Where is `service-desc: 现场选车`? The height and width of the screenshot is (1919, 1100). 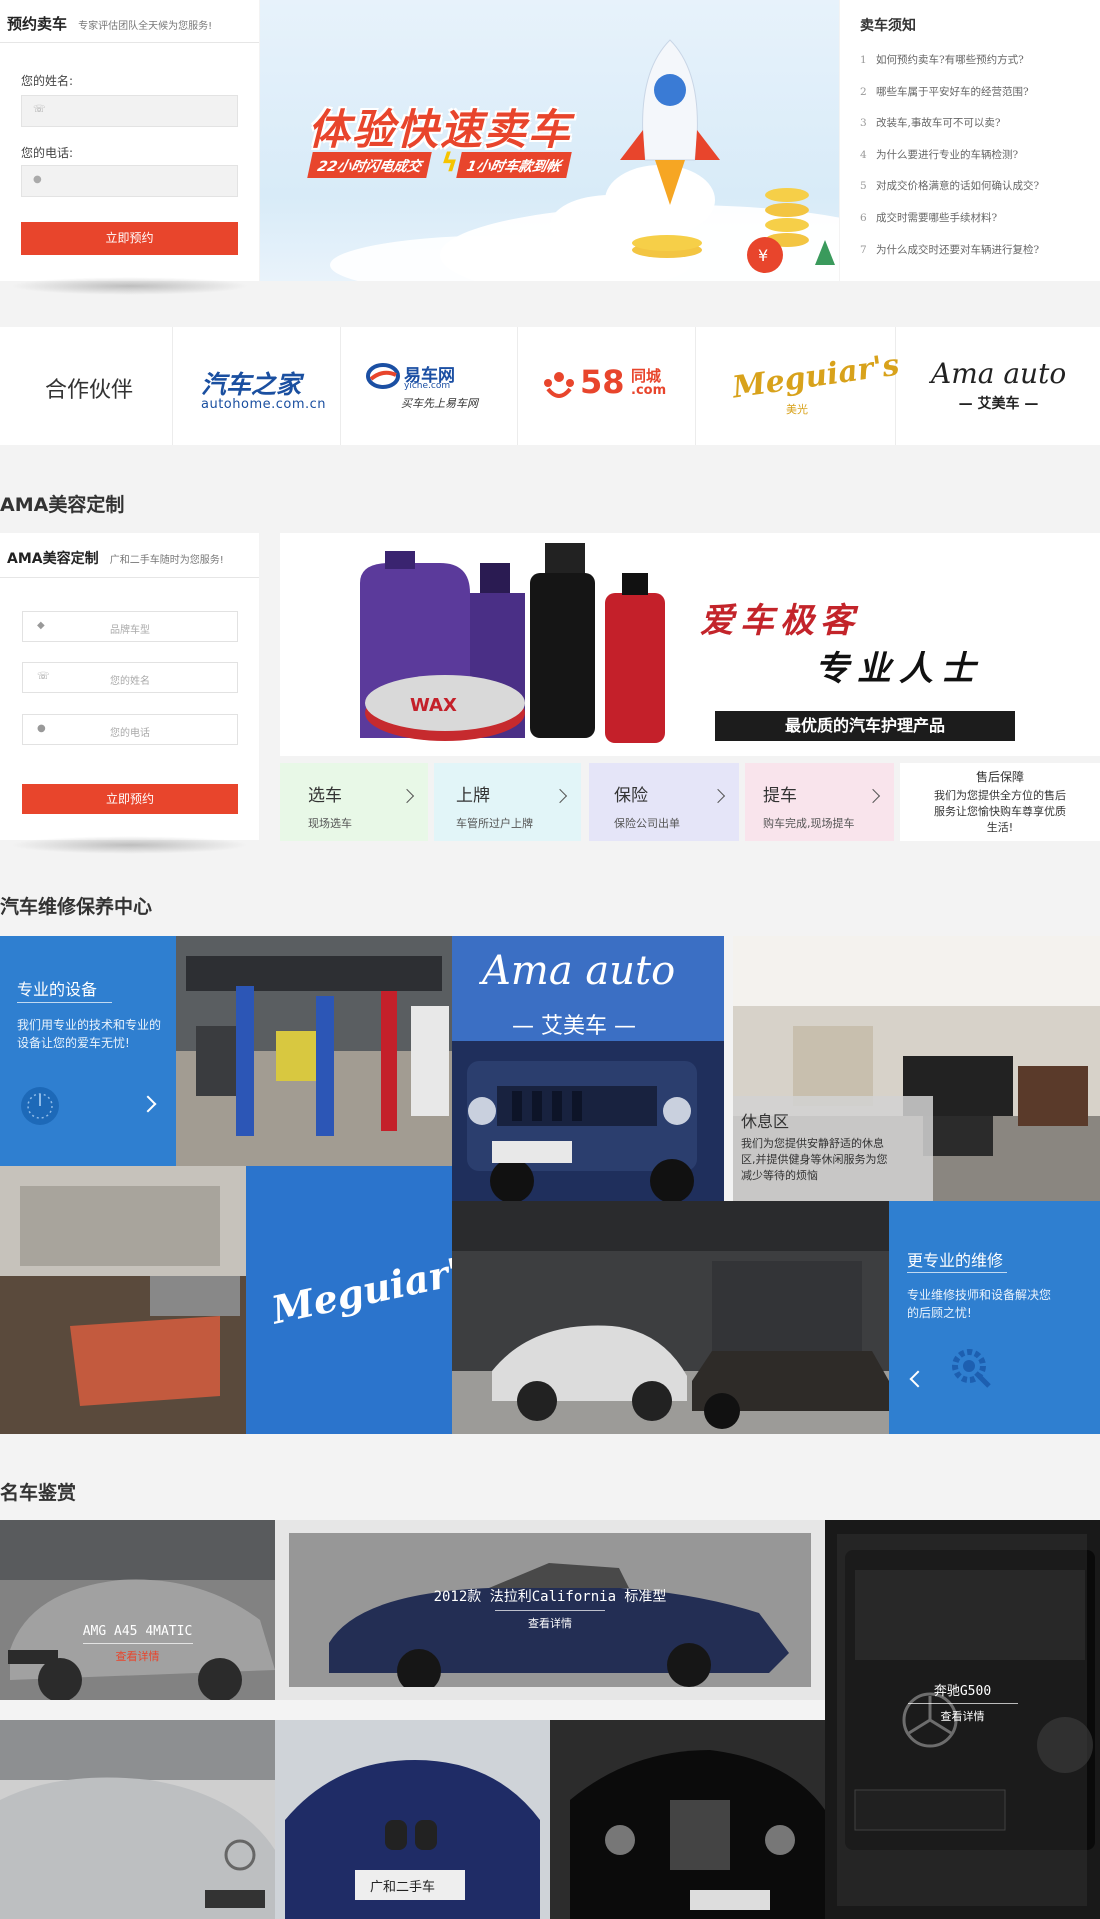 service-desc: 现场选车 is located at coordinates (330, 823).